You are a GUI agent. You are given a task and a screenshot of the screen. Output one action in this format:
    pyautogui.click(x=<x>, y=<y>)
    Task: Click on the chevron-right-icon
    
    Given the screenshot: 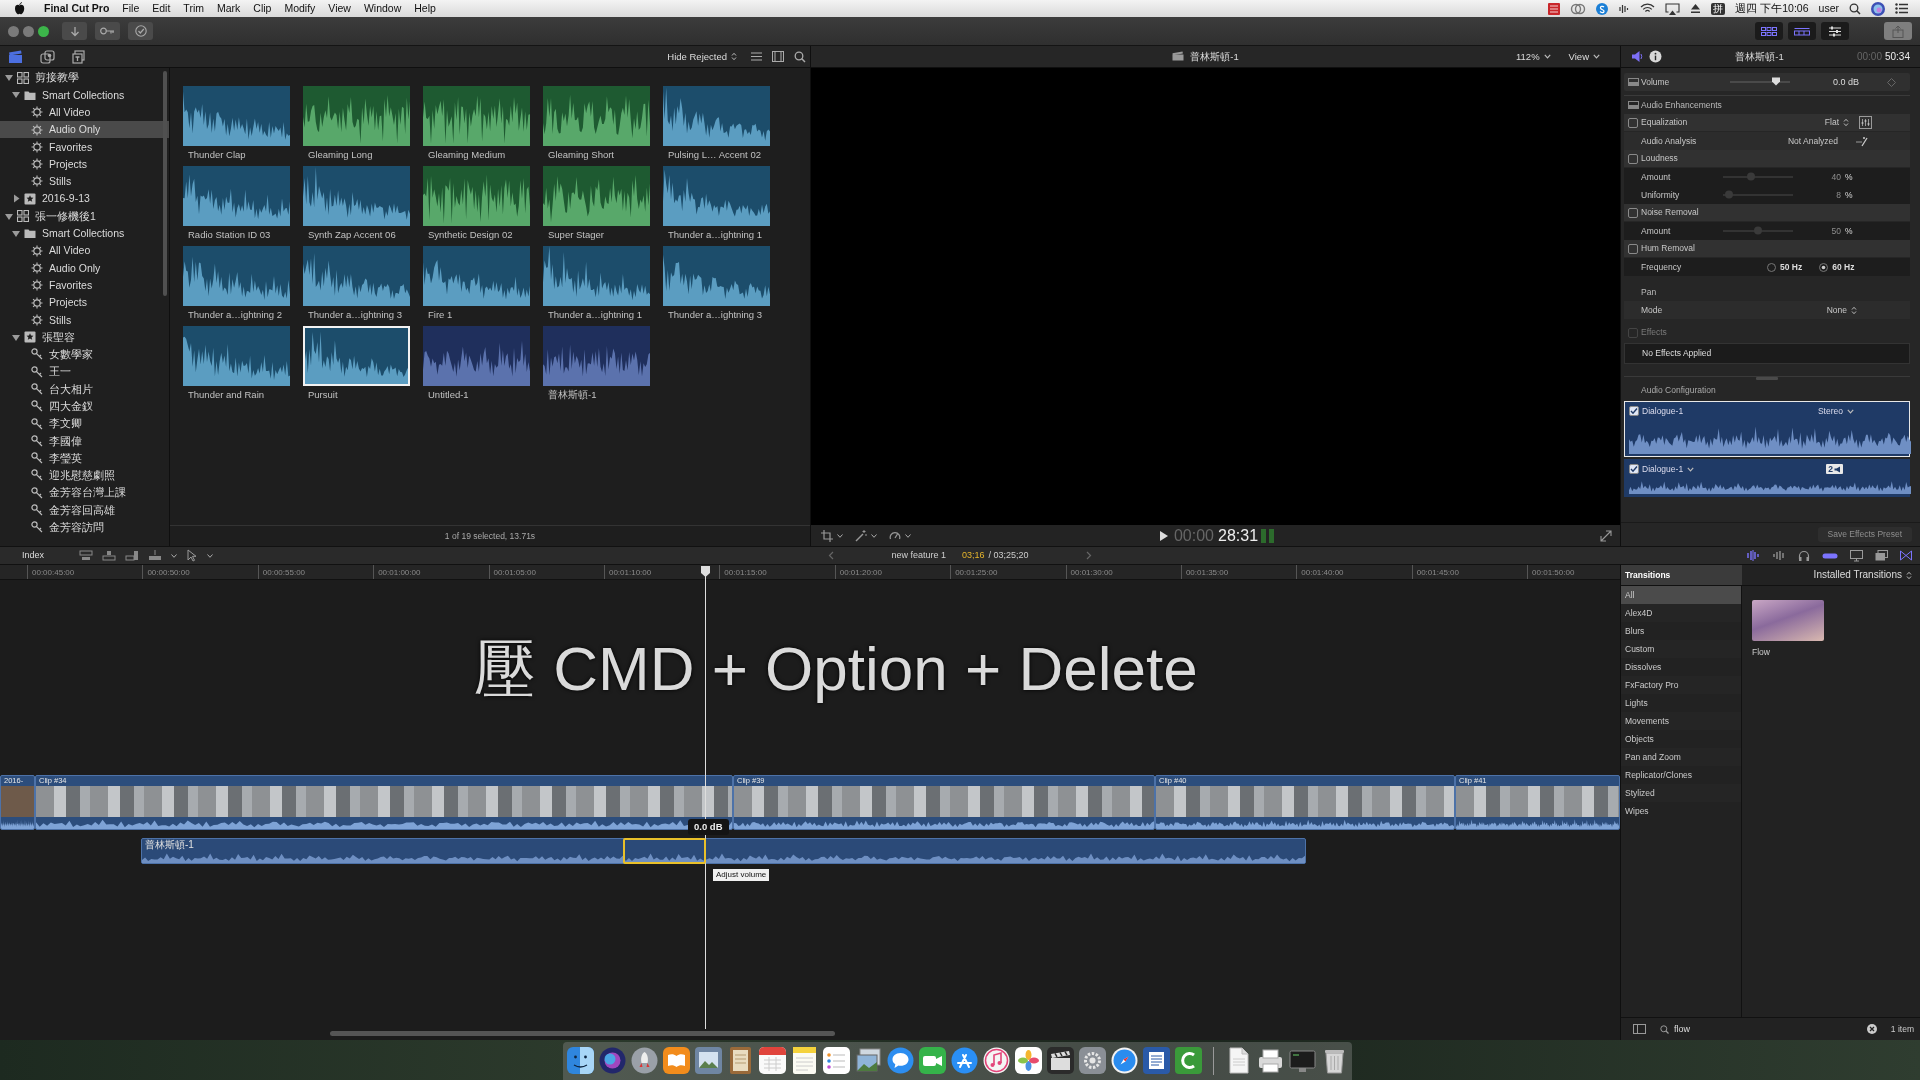 What is the action you would take?
    pyautogui.click(x=1089, y=555)
    